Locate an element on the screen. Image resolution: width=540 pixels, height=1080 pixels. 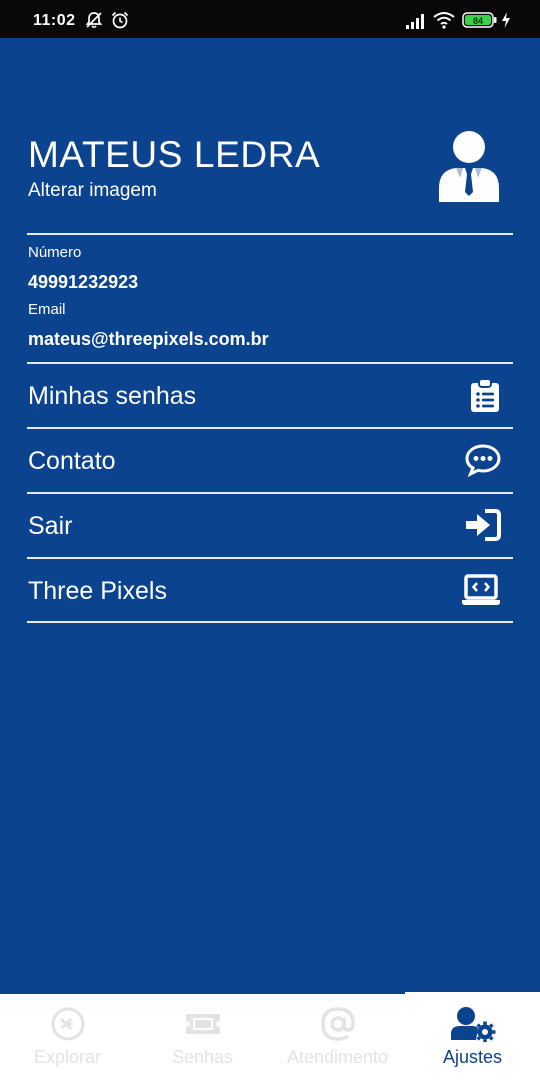
signal-icon is located at coordinates (415, 21).